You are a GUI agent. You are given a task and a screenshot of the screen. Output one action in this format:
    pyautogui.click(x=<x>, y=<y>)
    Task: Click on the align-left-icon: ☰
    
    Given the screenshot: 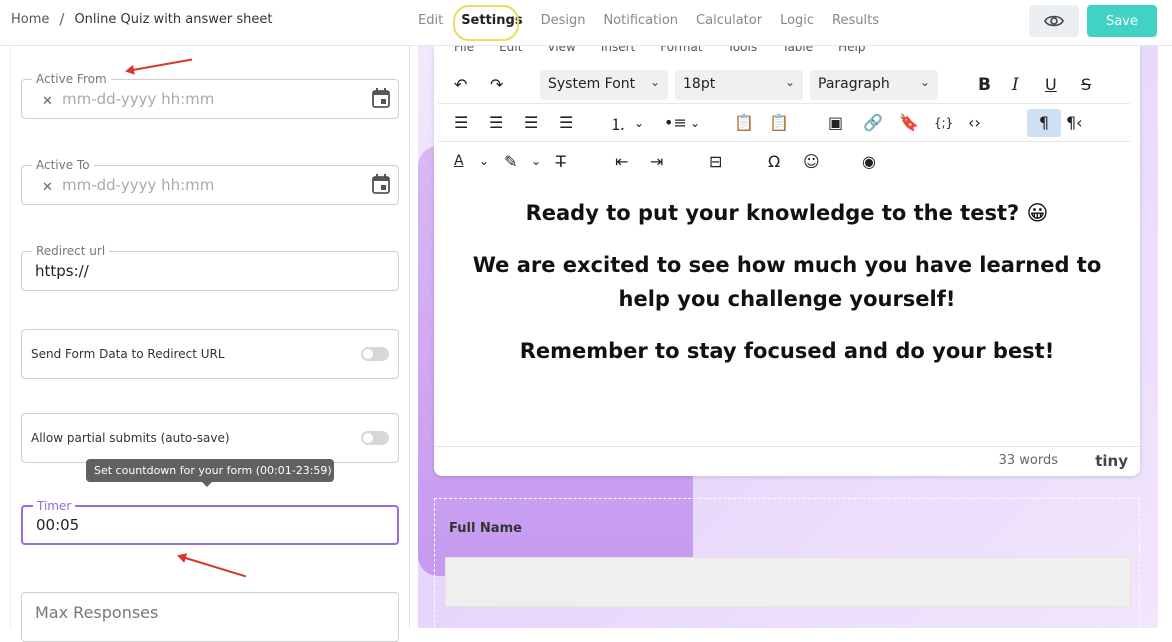 What is the action you would take?
    pyautogui.click(x=461, y=123)
    